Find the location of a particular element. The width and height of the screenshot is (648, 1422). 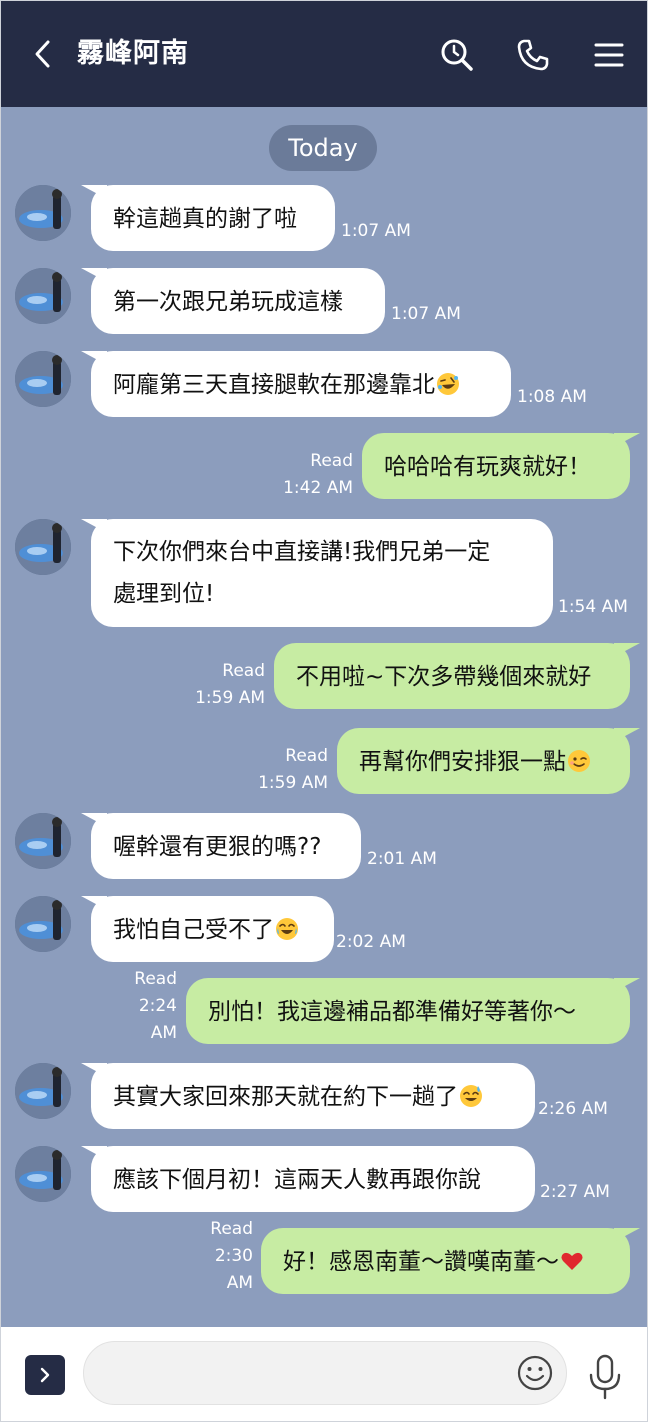

message-text: 阿龐第三天直接腿軟在那邊靠北 is located at coordinates (274, 385).